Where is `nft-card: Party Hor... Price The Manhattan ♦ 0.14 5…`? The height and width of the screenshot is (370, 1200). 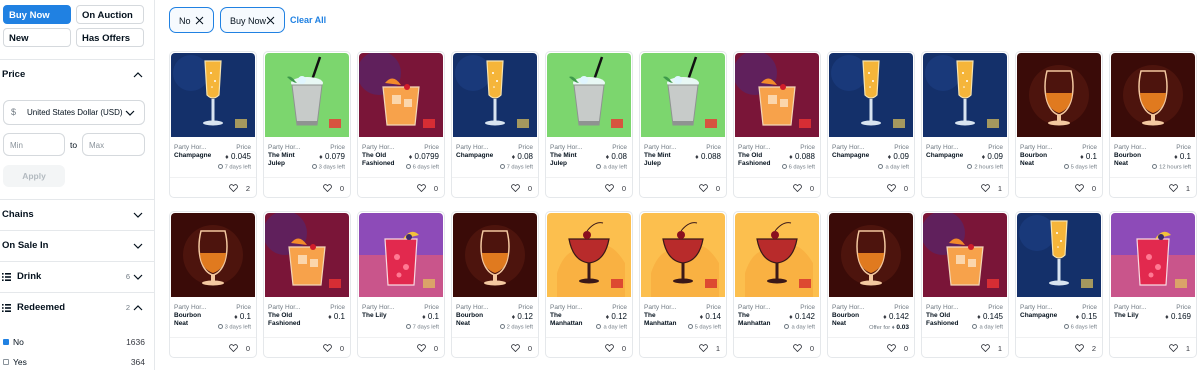 nft-card: Party Hor... Price The Manhattan ♦ 0.14 5… is located at coordinates (683, 284).